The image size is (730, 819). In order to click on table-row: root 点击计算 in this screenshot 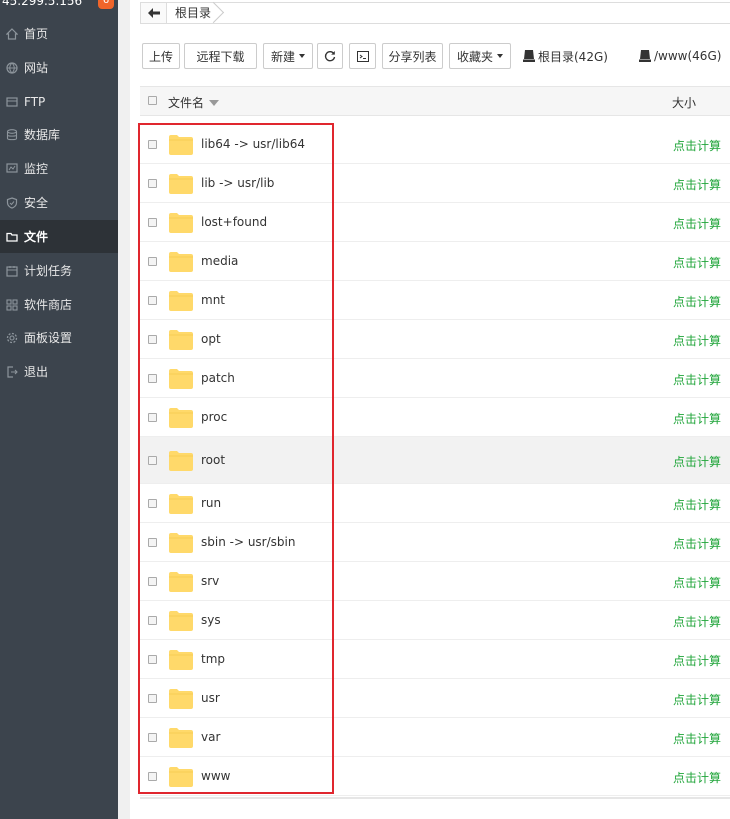, I will do `click(435, 460)`.